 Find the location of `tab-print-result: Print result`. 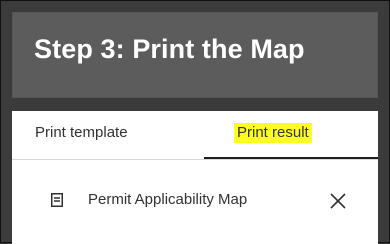

tab-print-result: Print result is located at coordinates (291, 135).